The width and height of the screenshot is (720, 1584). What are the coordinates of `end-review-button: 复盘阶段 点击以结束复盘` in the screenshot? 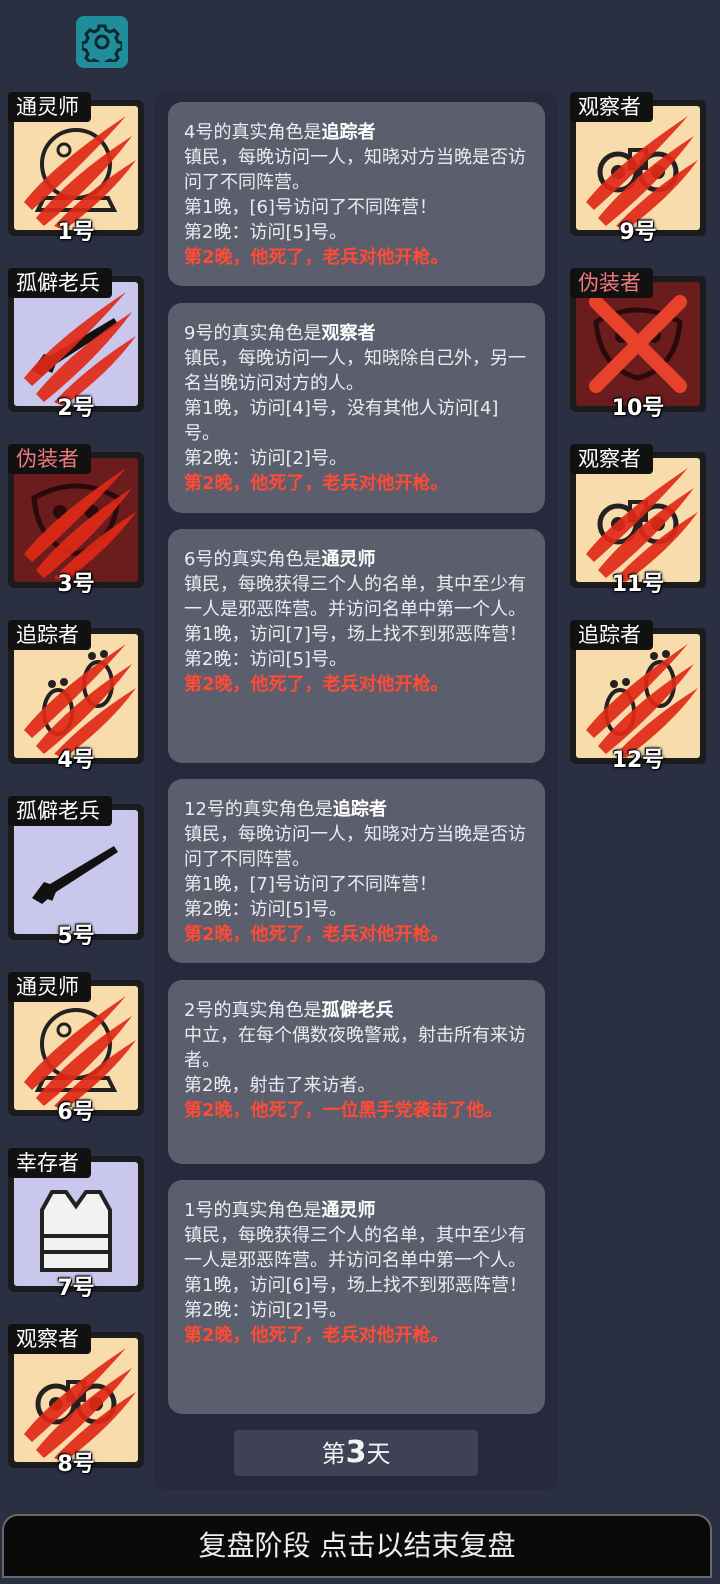 It's located at (357, 1546).